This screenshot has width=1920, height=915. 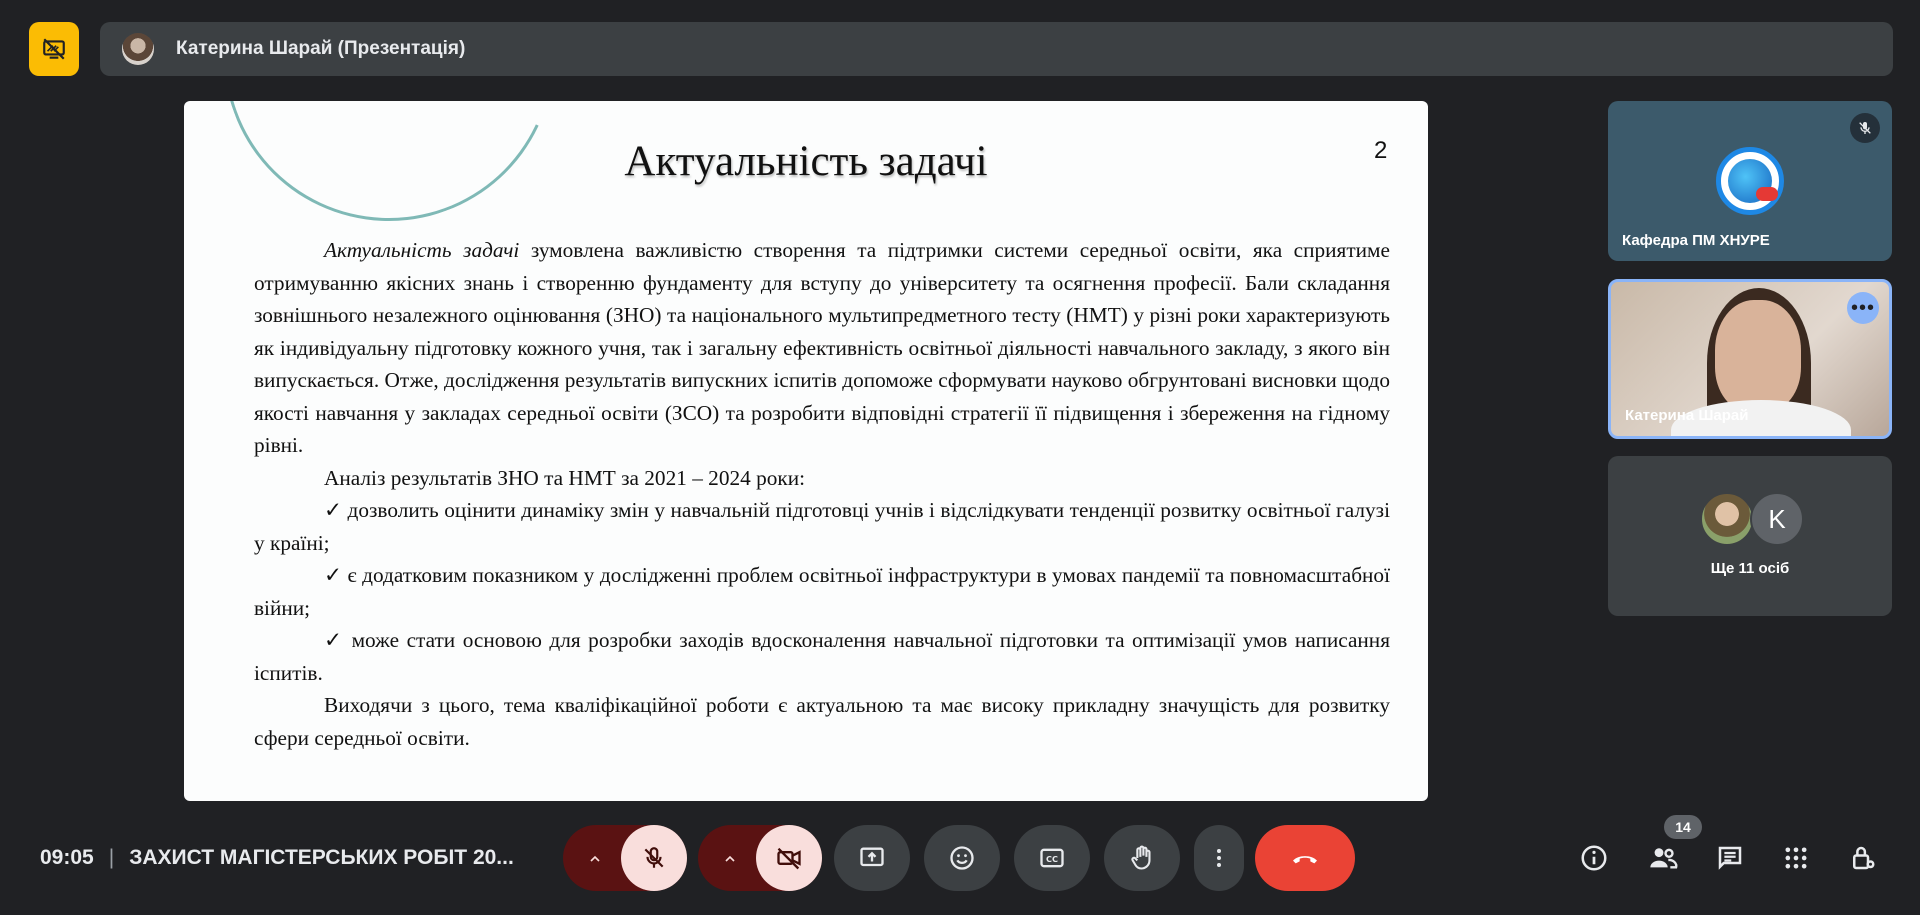 I want to click on camera-off-icon, so click(x=789, y=858).